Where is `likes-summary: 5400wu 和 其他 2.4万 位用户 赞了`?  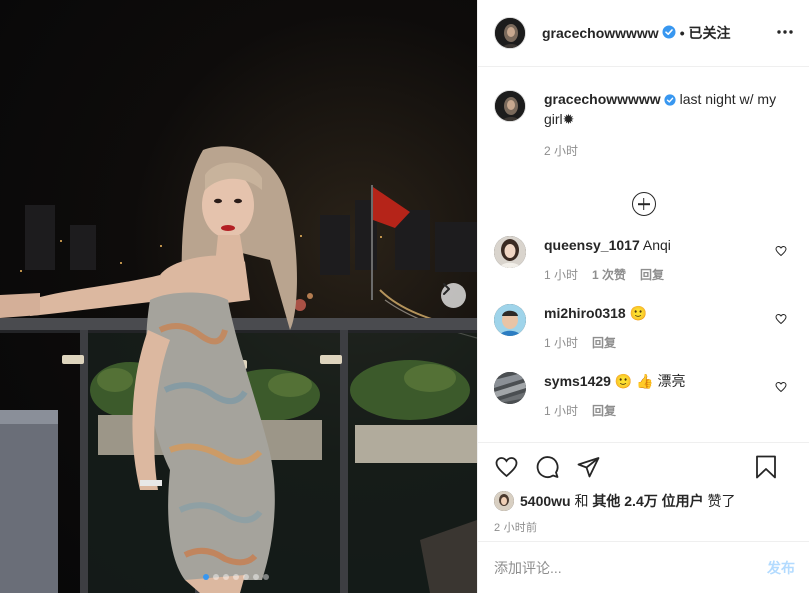 likes-summary: 5400wu 和 其他 2.4万 位用户 赞了 is located at coordinates (643, 501).